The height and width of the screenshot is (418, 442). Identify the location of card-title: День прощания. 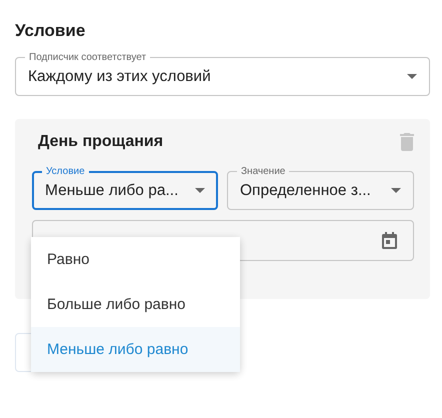
(101, 142).